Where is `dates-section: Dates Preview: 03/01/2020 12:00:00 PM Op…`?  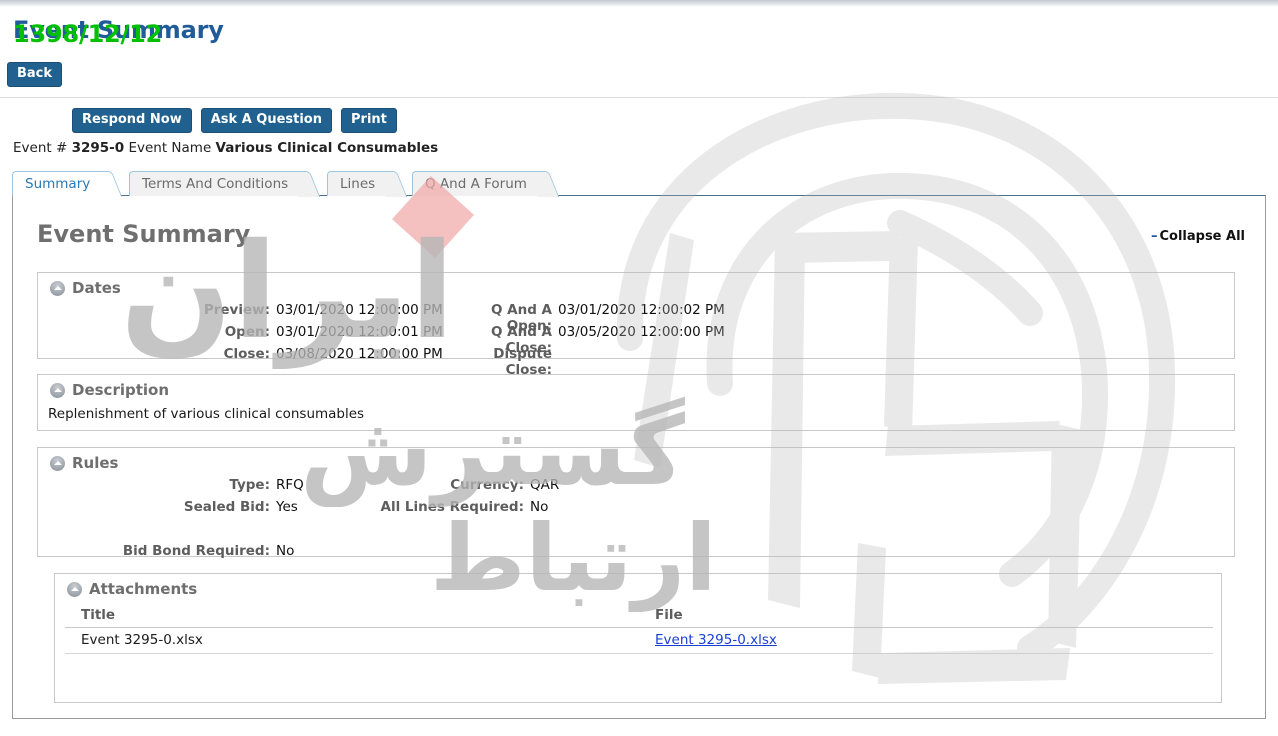
dates-section: Dates Preview: 03/01/2020 12:00:00 PM Op… is located at coordinates (636, 325).